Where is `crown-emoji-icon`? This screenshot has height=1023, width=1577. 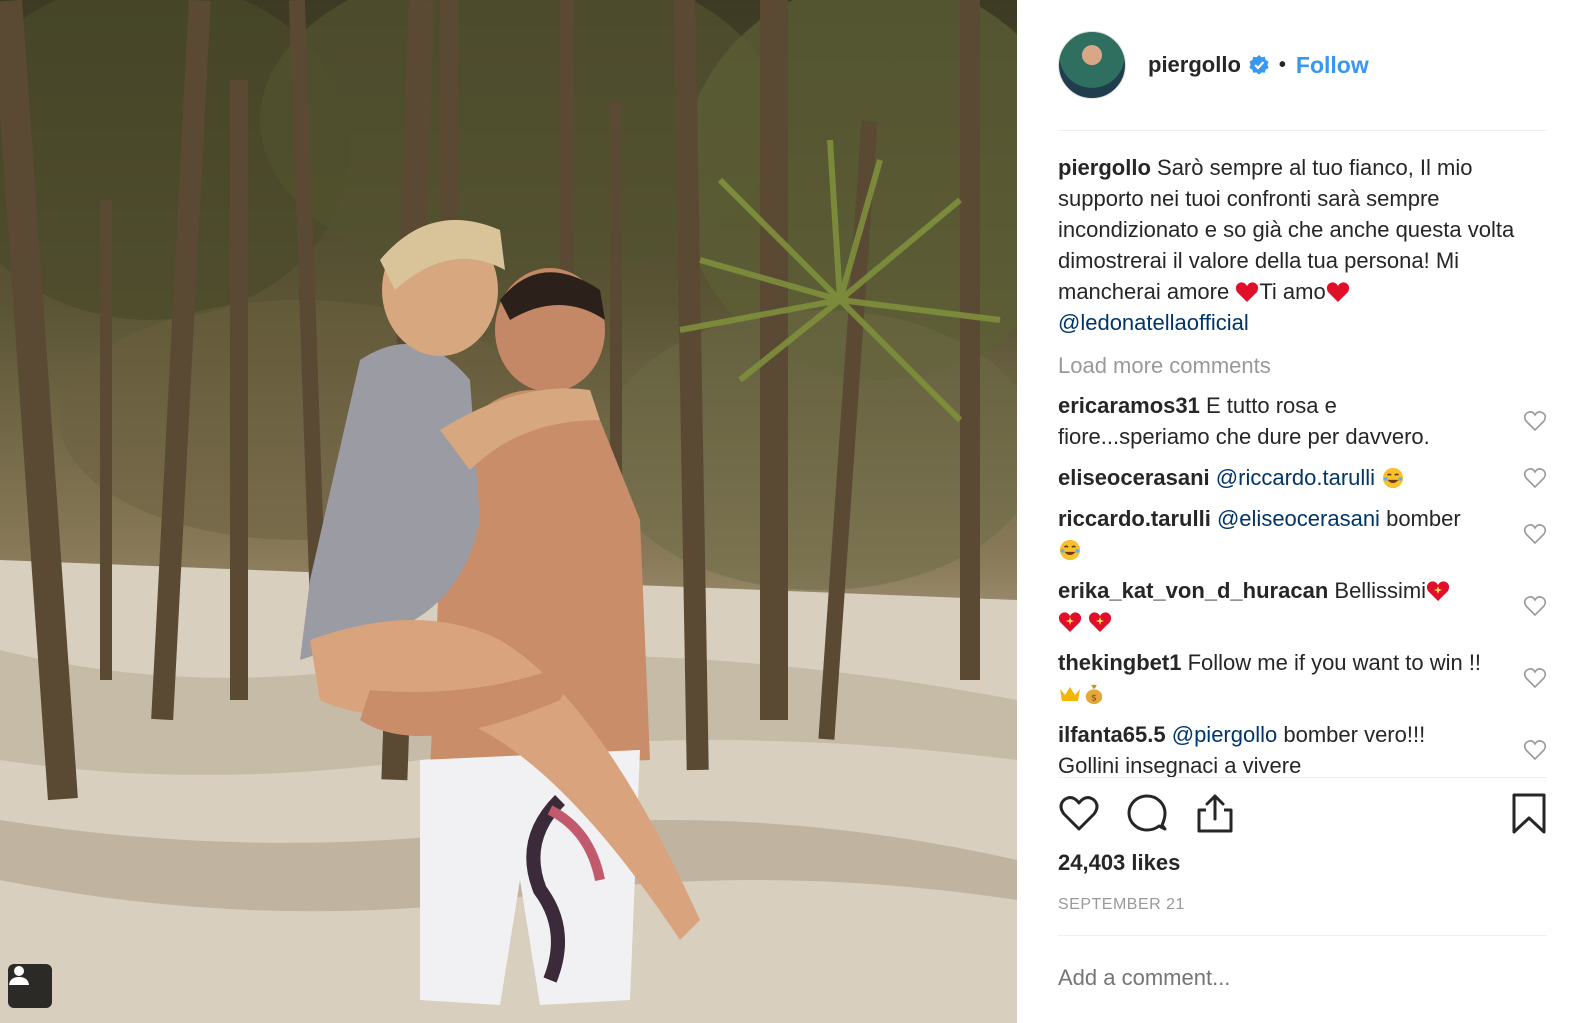 crown-emoji-icon is located at coordinates (1070, 694).